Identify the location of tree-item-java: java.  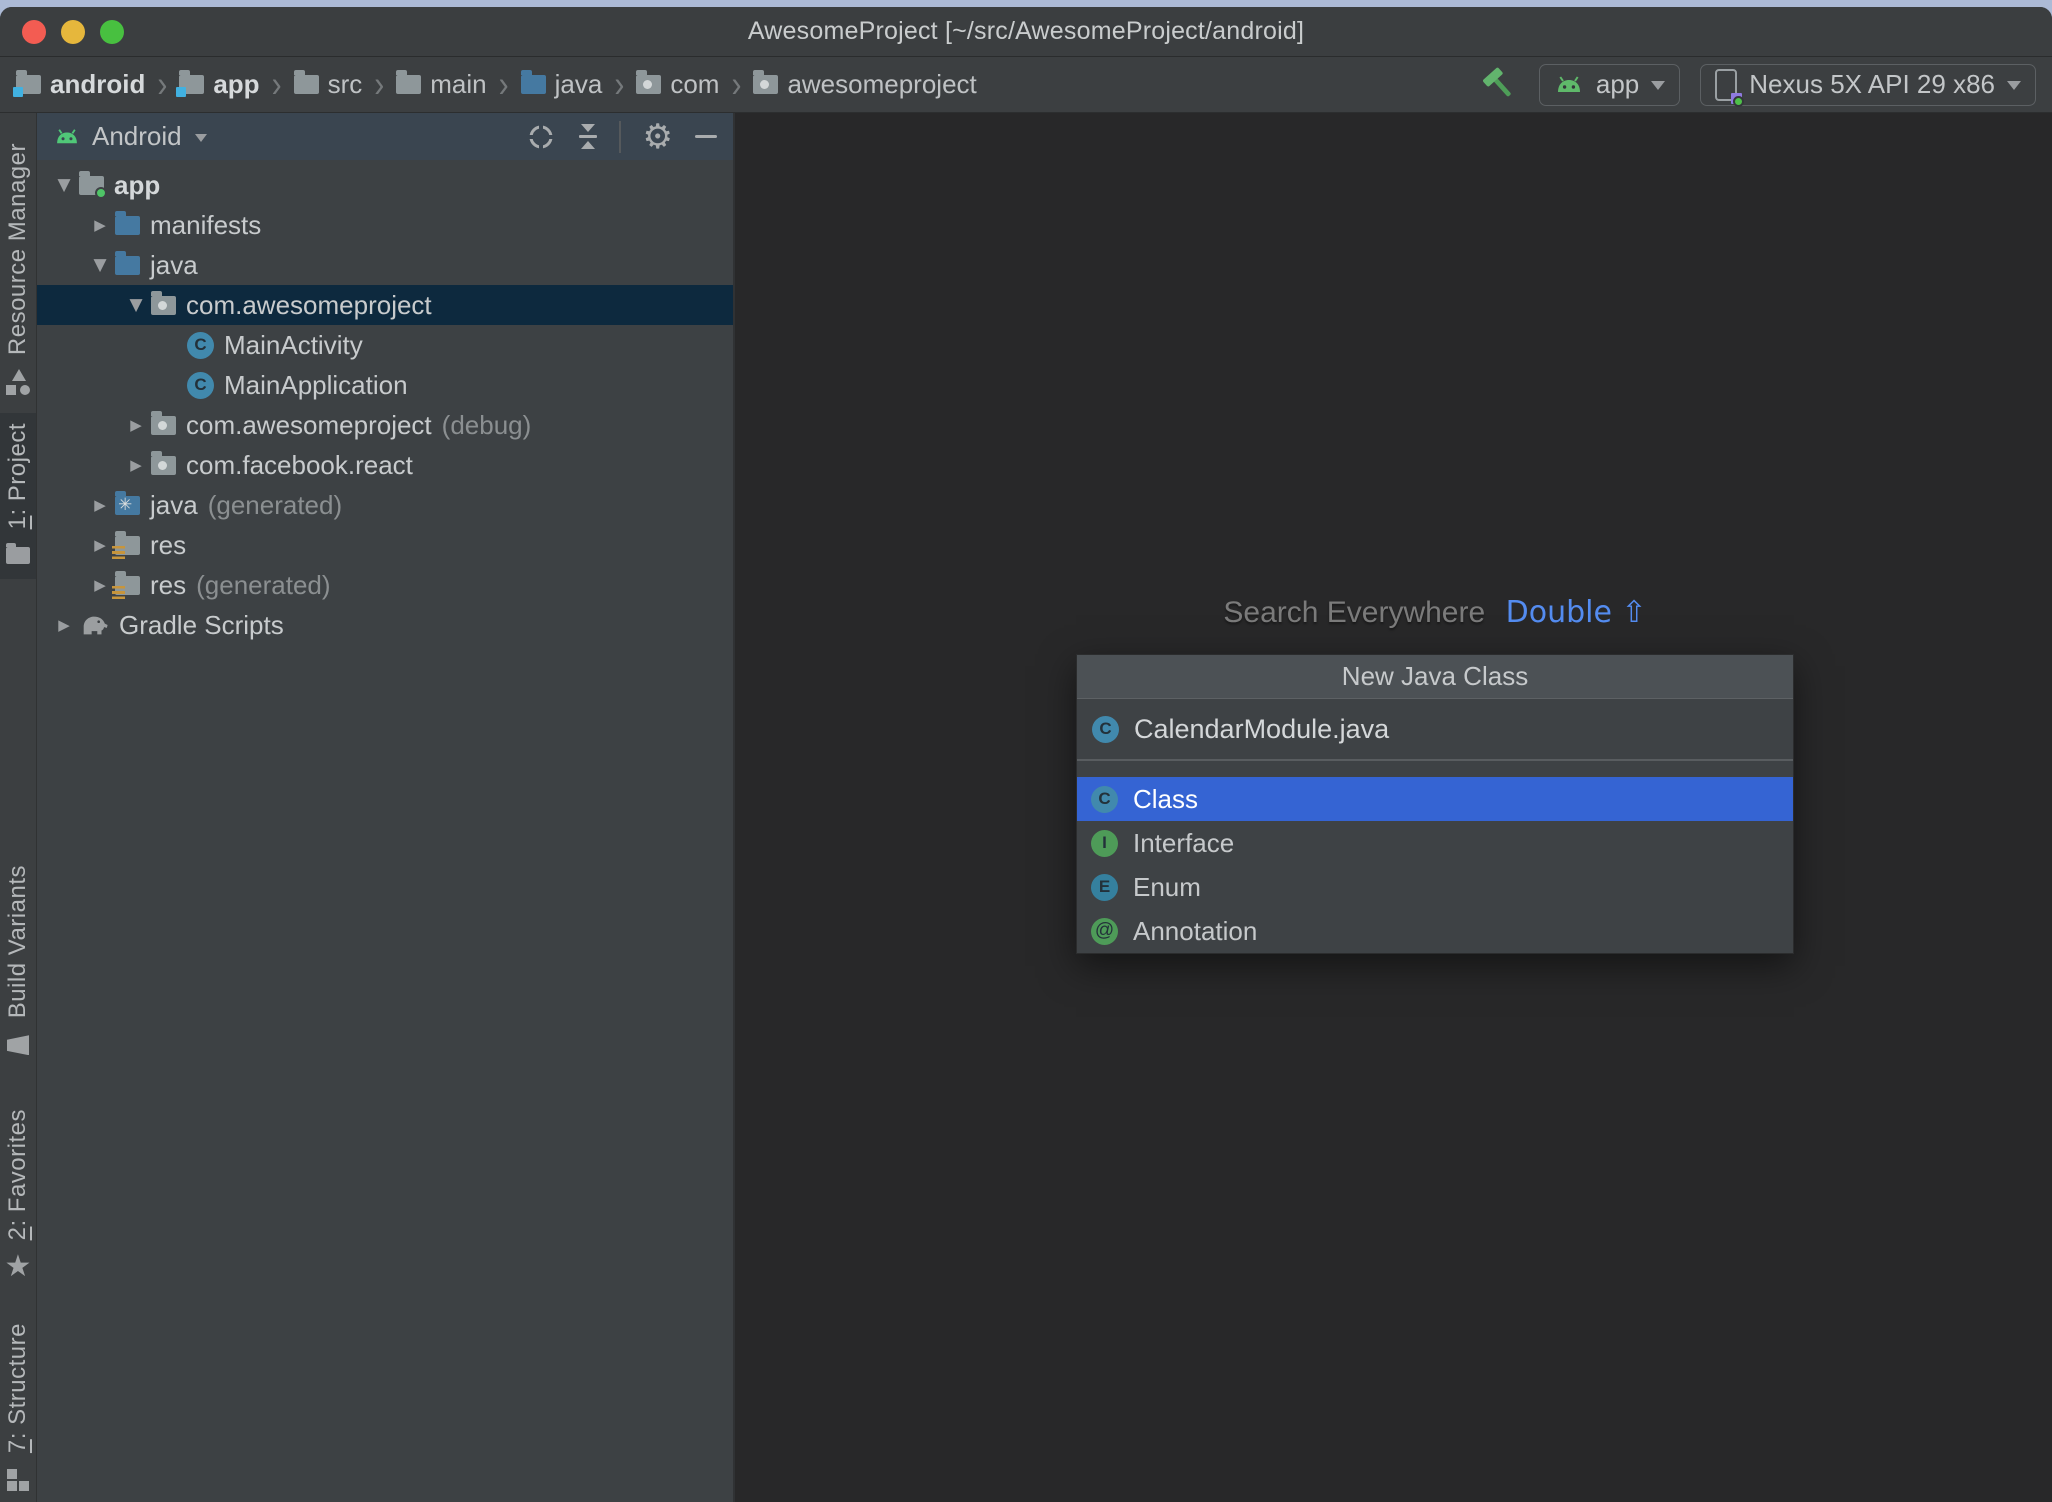
(385, 265).